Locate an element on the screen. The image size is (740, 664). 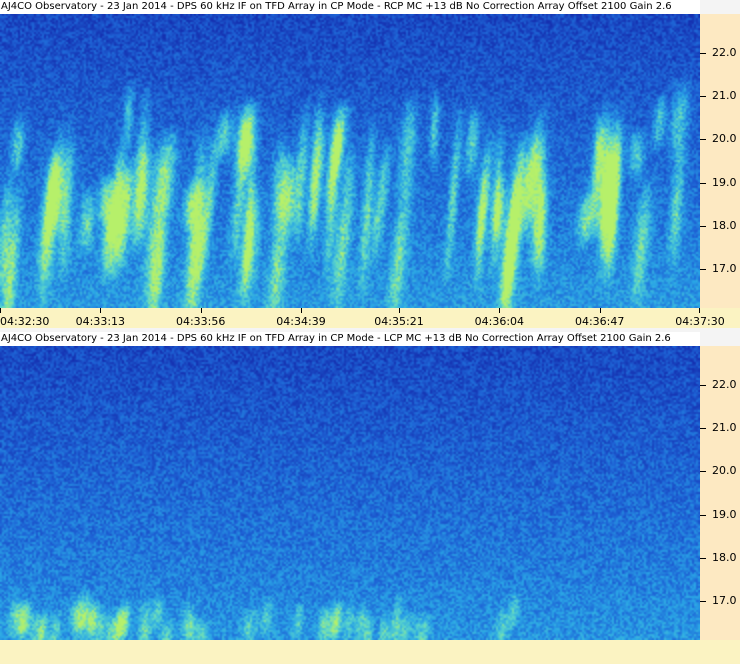
time-axis-empty is located at coordinates (370, 652).